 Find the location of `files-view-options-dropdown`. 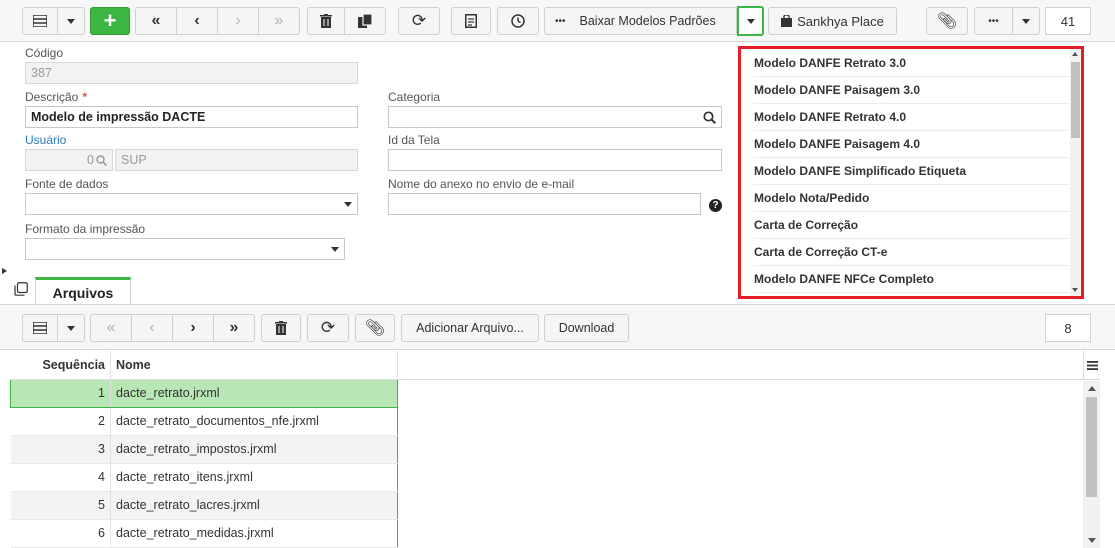

files-view-options-dropdown is located at coordinates (71, 328).